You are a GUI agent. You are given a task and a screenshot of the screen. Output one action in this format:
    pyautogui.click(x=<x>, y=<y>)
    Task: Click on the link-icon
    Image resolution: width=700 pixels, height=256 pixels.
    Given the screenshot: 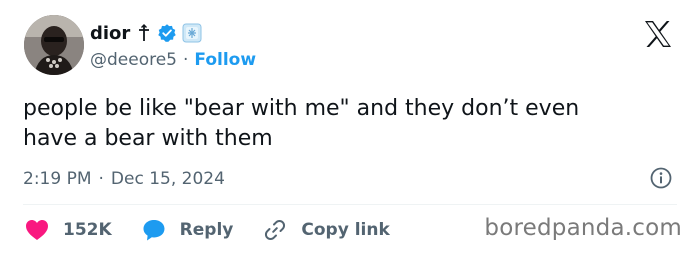 What is the action you would take?
    pyautogui.click(x=275, y=230)
    